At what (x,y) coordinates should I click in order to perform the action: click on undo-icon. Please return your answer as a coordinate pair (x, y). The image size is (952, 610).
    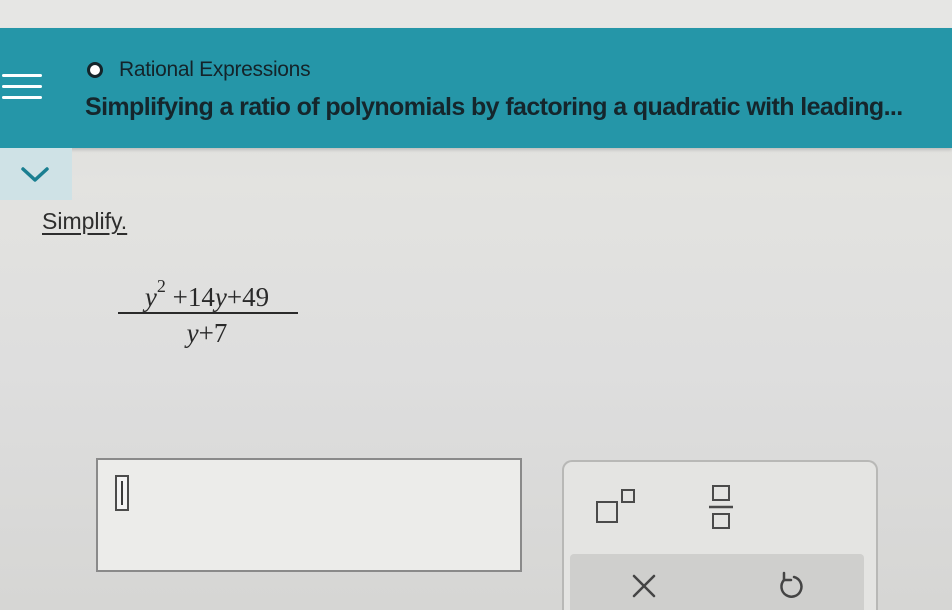
    Looking at the image, I should click on (791, 584).